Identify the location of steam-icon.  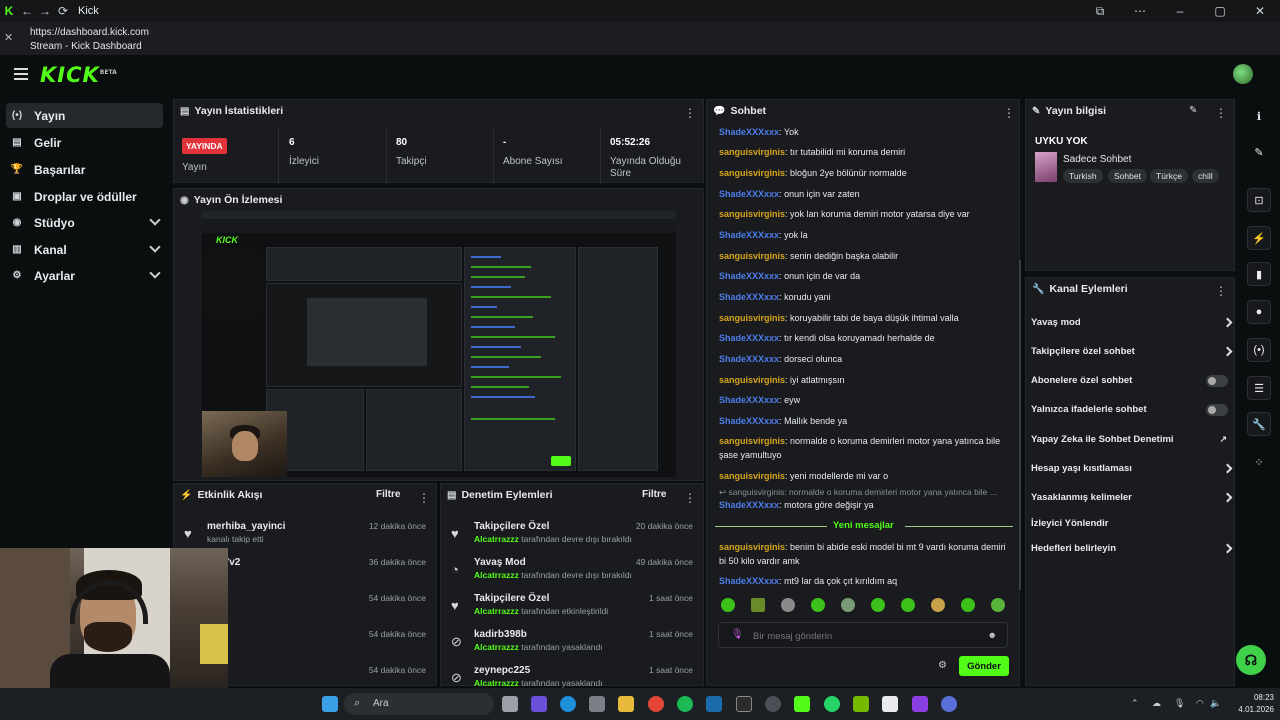
(714, 704).